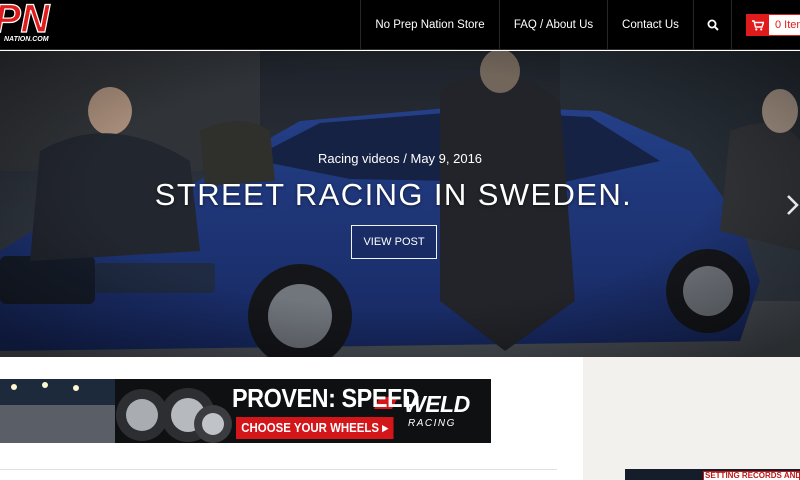  Describe the element at coordinates (752, 475) in the screenshot. I see `sidebar-ad-text: SETTING RECORDS AND` at that location.